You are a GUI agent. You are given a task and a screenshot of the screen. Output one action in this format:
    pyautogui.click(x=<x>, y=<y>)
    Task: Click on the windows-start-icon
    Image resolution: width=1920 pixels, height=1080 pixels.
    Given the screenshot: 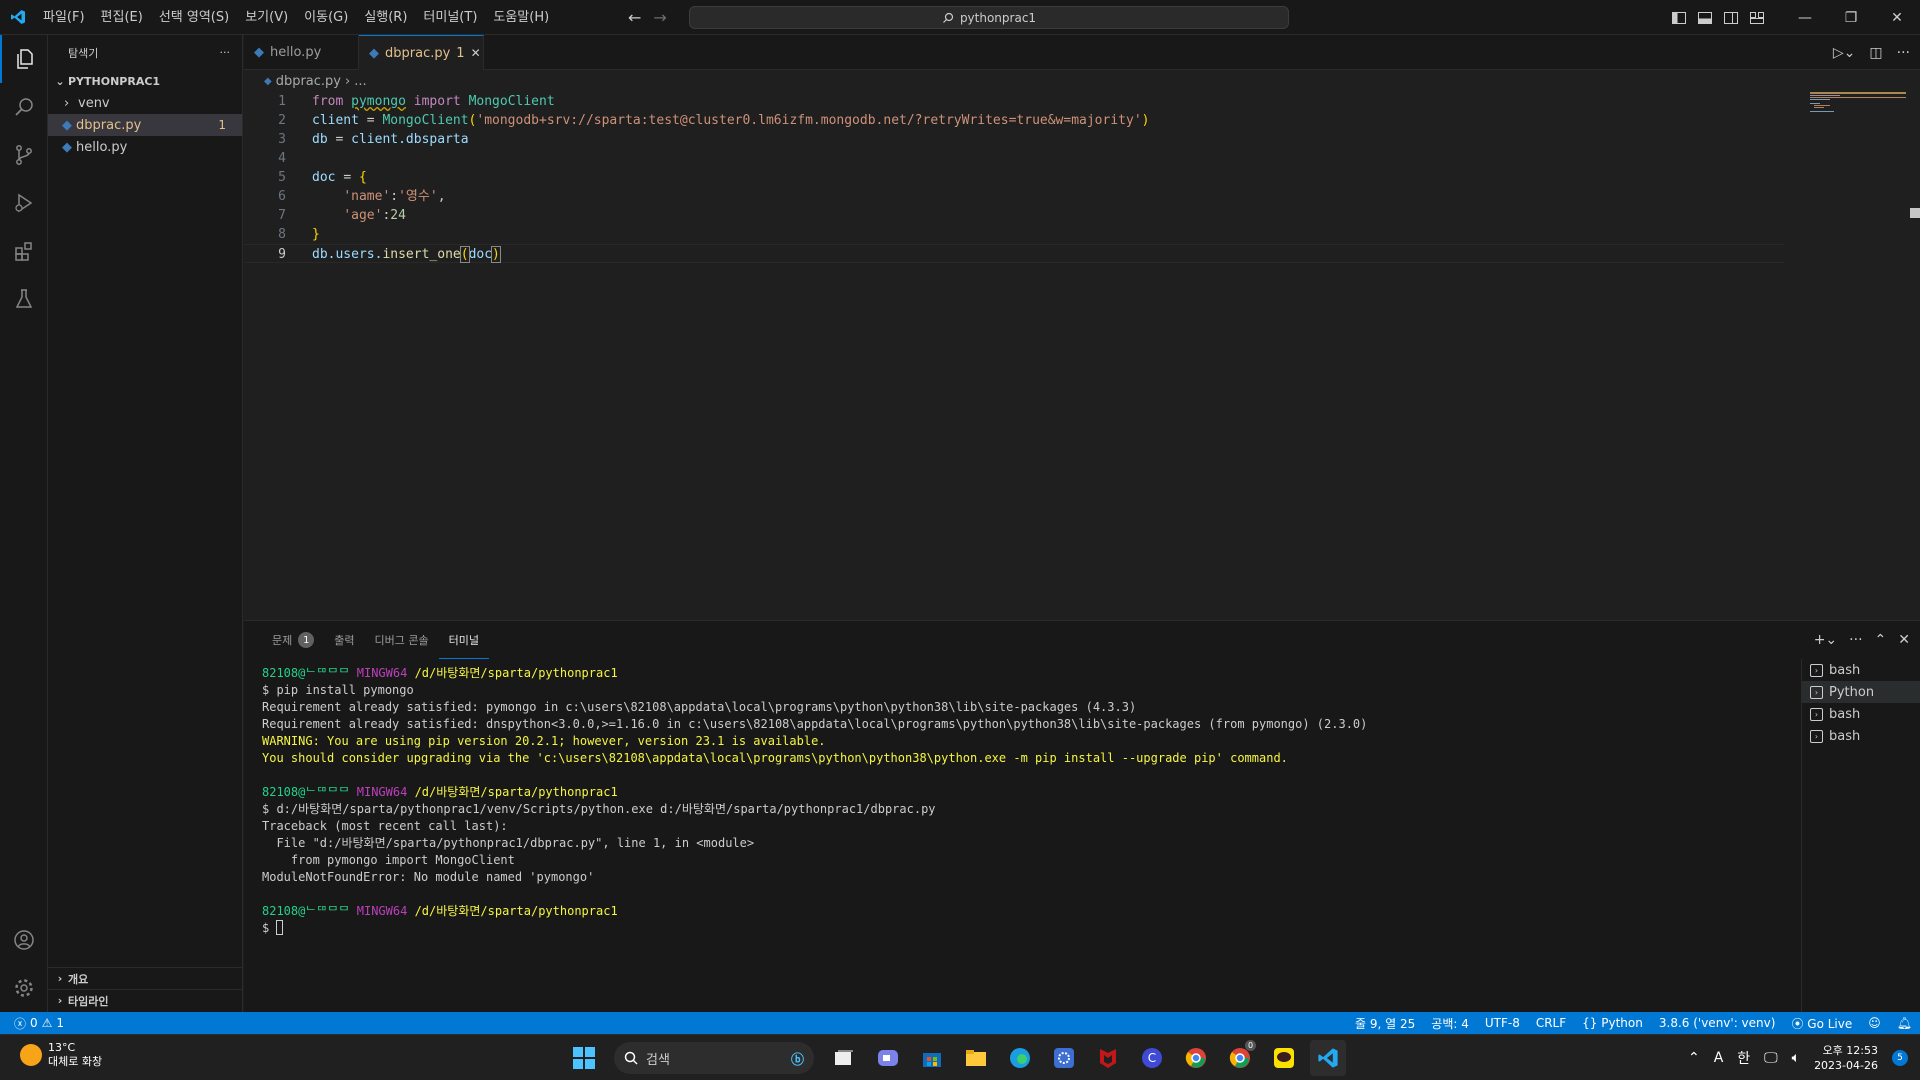 What is the action you would take?
    pyautogui.click(x=584, y=1058)
    